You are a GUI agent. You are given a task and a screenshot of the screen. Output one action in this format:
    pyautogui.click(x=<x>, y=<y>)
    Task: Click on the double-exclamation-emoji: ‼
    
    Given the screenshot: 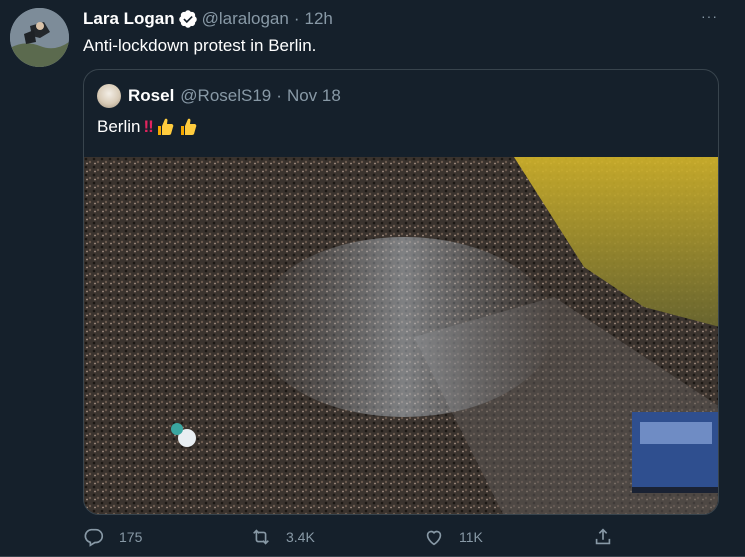 What is the action you would take?
    pyautogui.click(x=148, y=126)
    